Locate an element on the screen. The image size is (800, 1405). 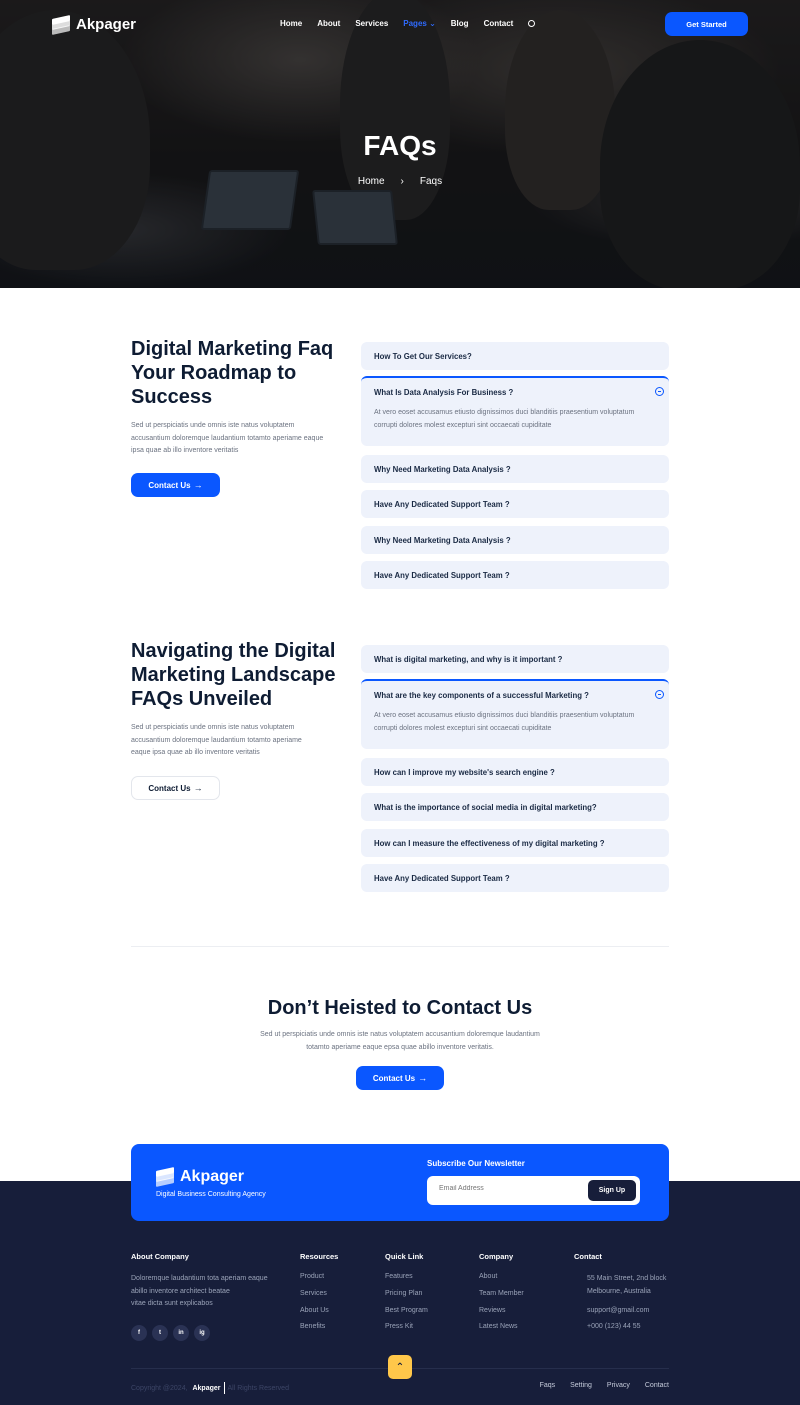
arrow-right-icon: → is located at coordinates (198, 788).